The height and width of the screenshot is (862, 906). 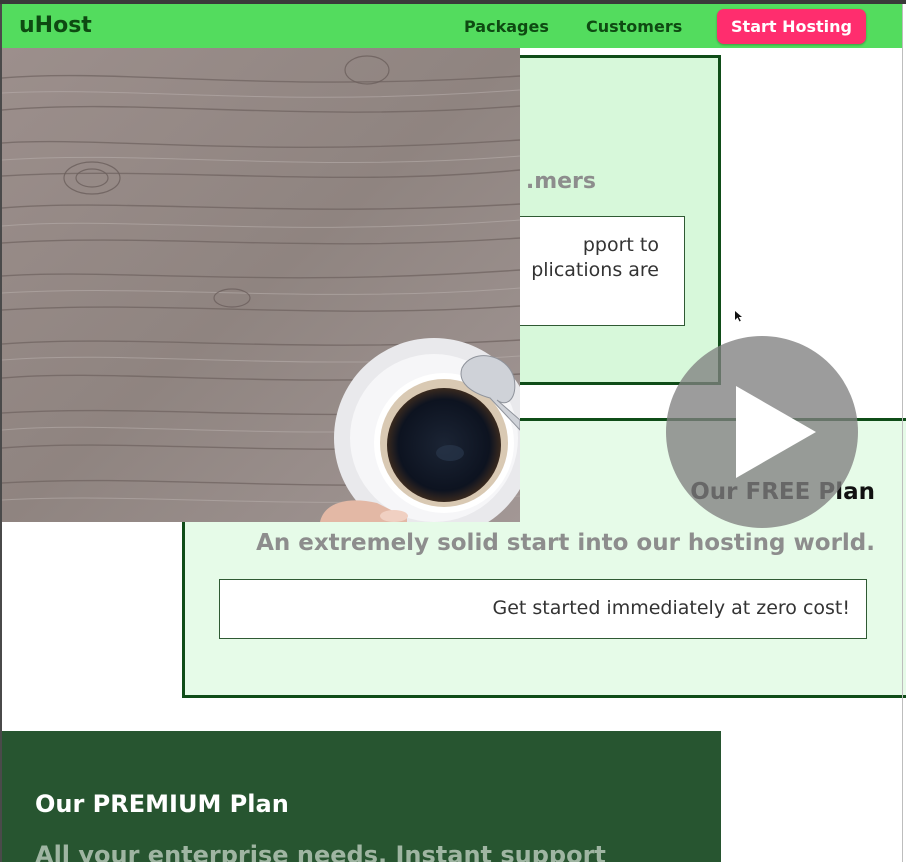 I want to click on premium-plan-title: Our PREMIUM Plan, so click(x=162, y=804).